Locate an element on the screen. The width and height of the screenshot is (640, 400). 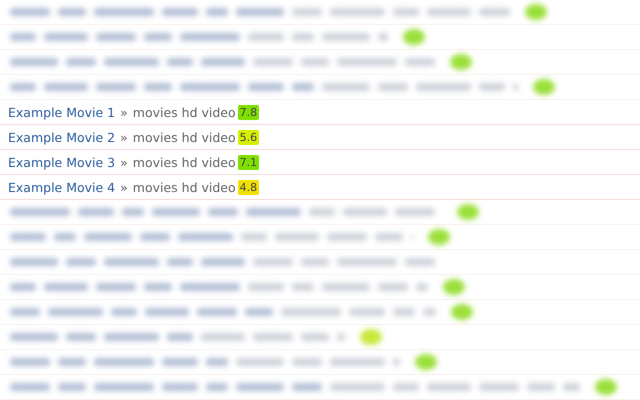
movie-title-link: Example Movie 4 is located at coordinates (62, 187).